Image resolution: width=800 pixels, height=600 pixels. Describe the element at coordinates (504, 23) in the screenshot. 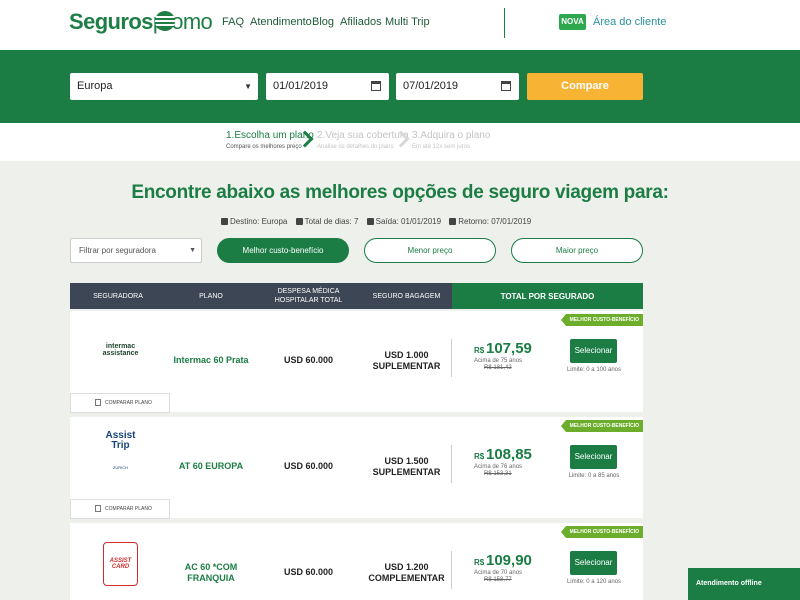

I see `nav-divider` at that location.